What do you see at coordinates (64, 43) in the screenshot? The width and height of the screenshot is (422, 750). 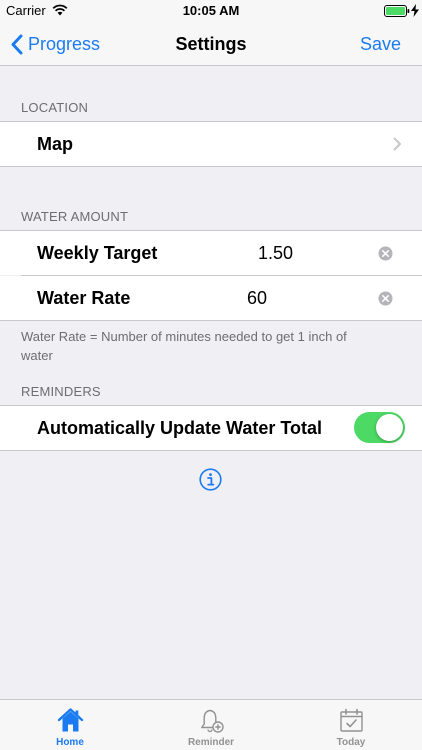 I see `back-button-label: Progress` at bounding box center [64, 43].